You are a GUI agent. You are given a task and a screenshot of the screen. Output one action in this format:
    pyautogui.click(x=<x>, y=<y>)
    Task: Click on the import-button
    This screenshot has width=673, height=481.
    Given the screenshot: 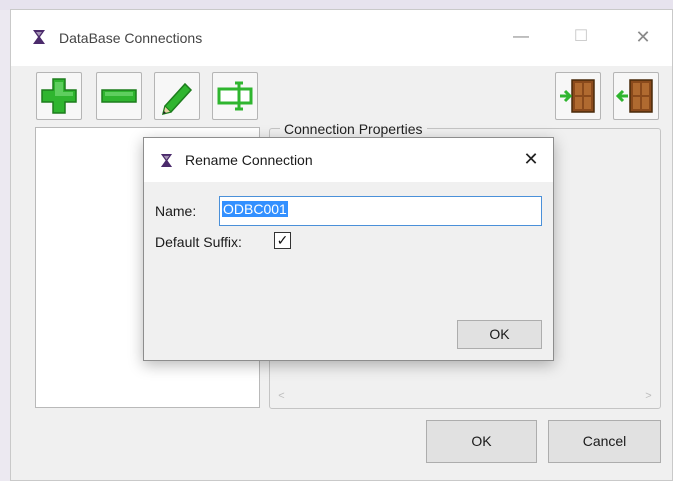 What is the action you would take?
    pyautogui.click(x=578, y=96)
    